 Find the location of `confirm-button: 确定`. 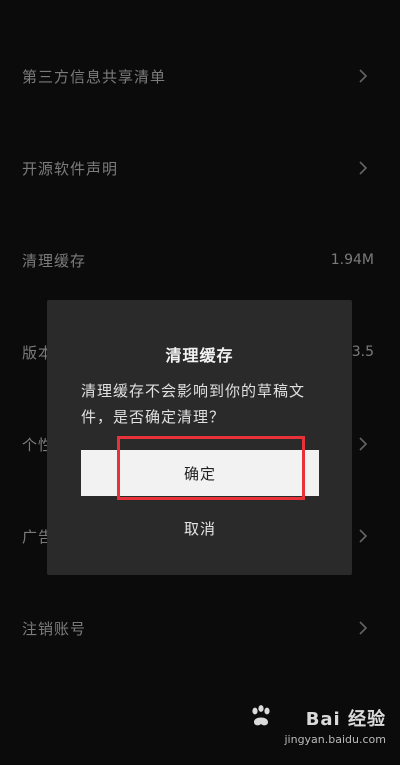

confirm-button: 确定 is located at coordinates (200, 473).